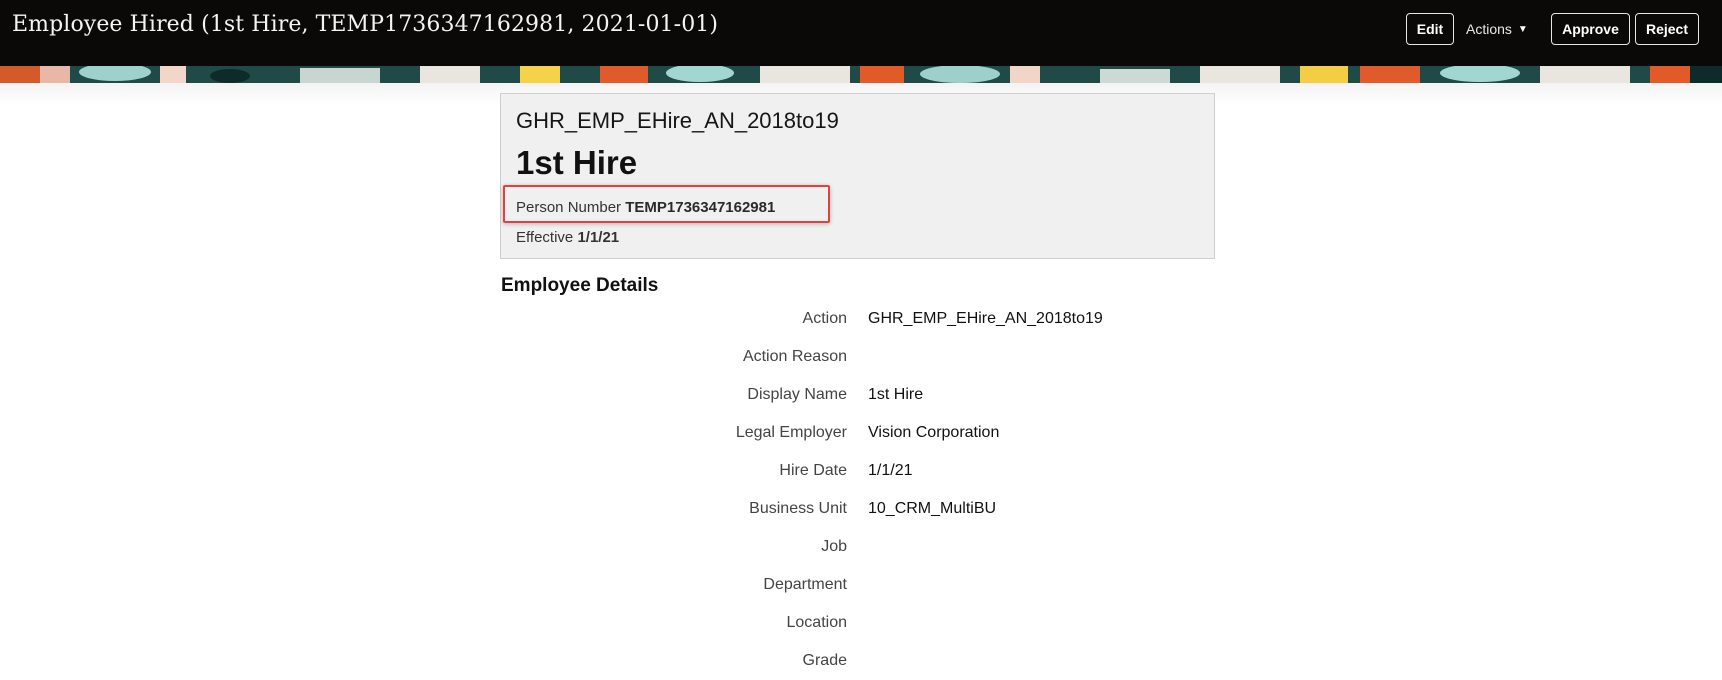  What do you see at coordinates (1667, 29) in the screenshot?
I see `reject-button: Reject` at bounding box center [1667, 29].